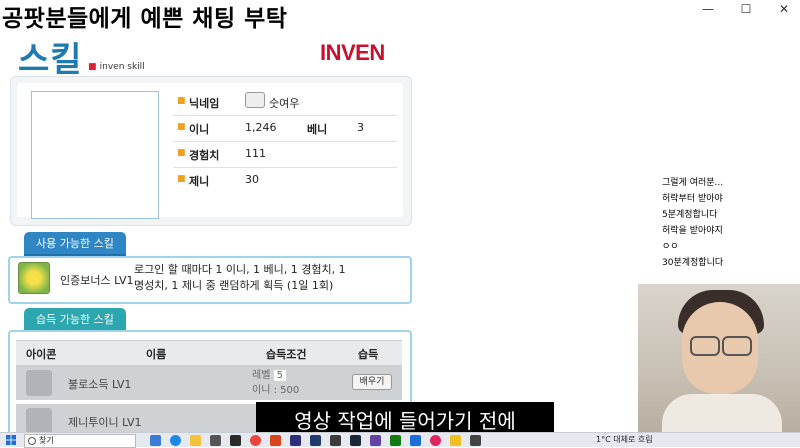 The width and height of the screenshot is (800, 448). What do you see at coordinates (784, 9) in the screenshot?
I see `close-button: ✕` at bounding box center [784, 9].